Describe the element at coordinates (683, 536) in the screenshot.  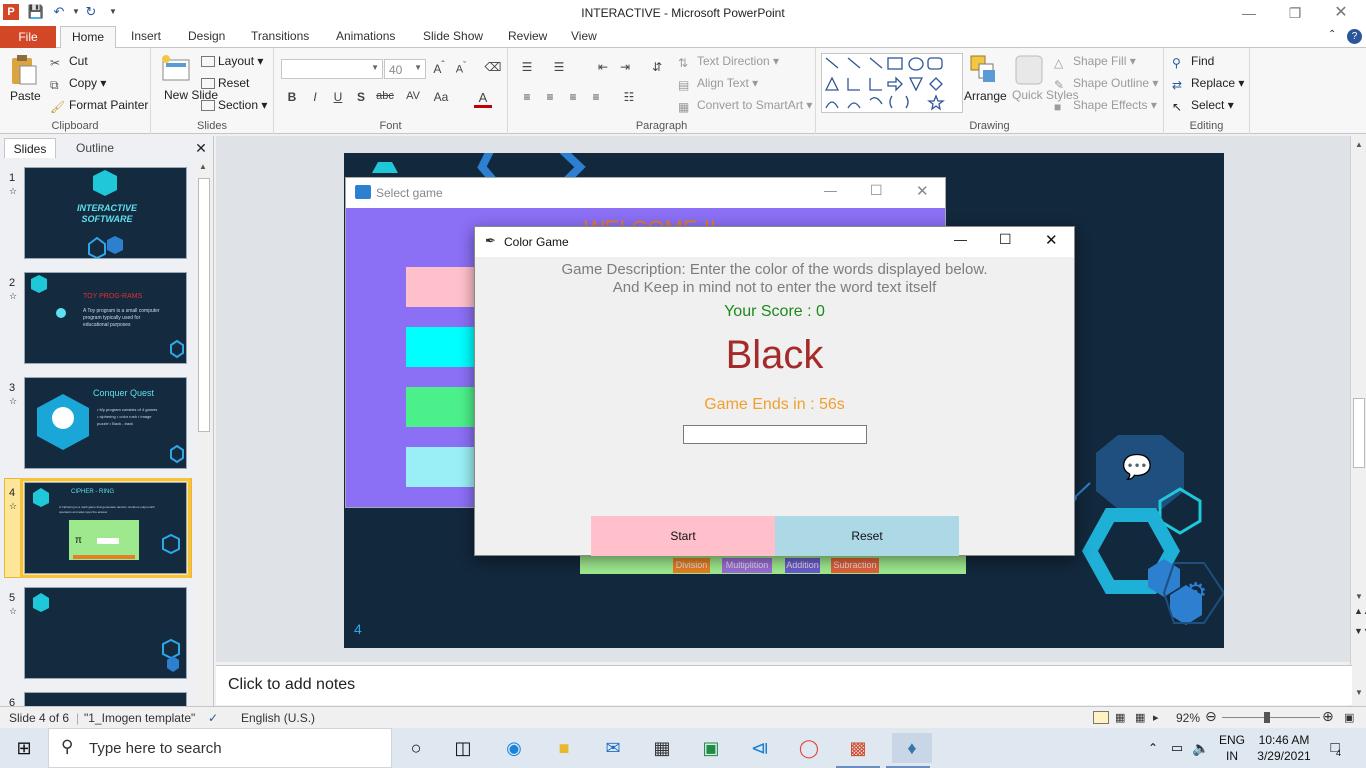
I see `start-button: Start` at that location.